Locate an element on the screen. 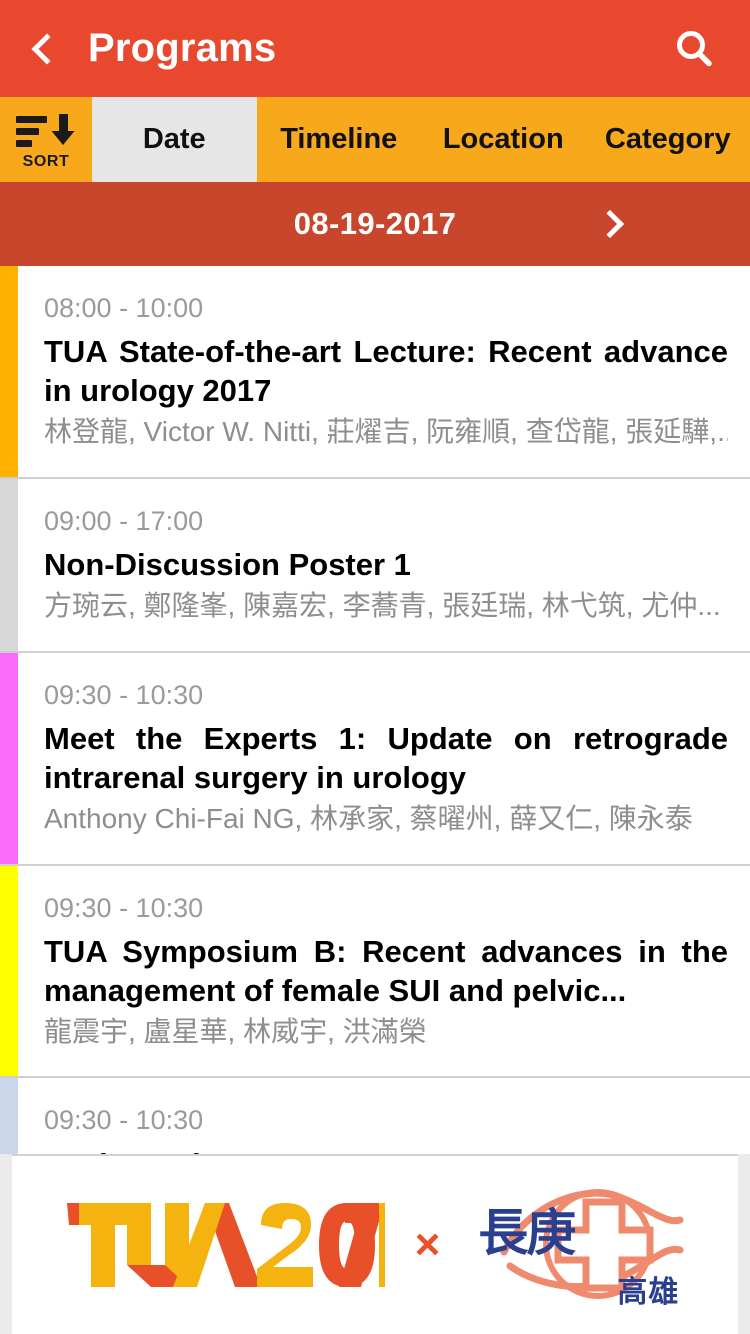  date-selector-bar: 08-19-2017 is located at coordinates (375, 224).